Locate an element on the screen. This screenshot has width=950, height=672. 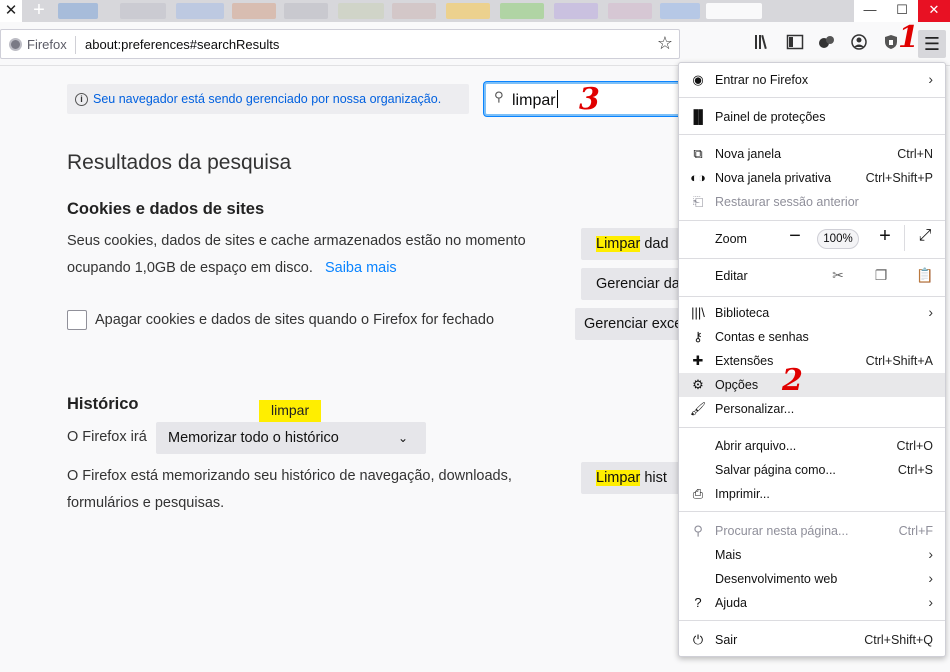
menu-item-logins: ⚷ Contas e senhas is located at coordinates (812, 337).